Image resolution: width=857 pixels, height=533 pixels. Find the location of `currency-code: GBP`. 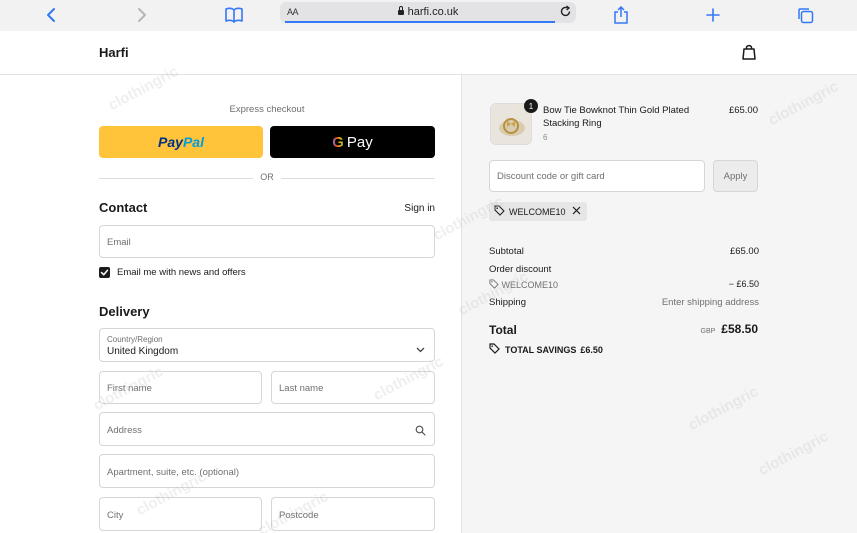

currency-code: GBP is located at coordinates (708, 331).